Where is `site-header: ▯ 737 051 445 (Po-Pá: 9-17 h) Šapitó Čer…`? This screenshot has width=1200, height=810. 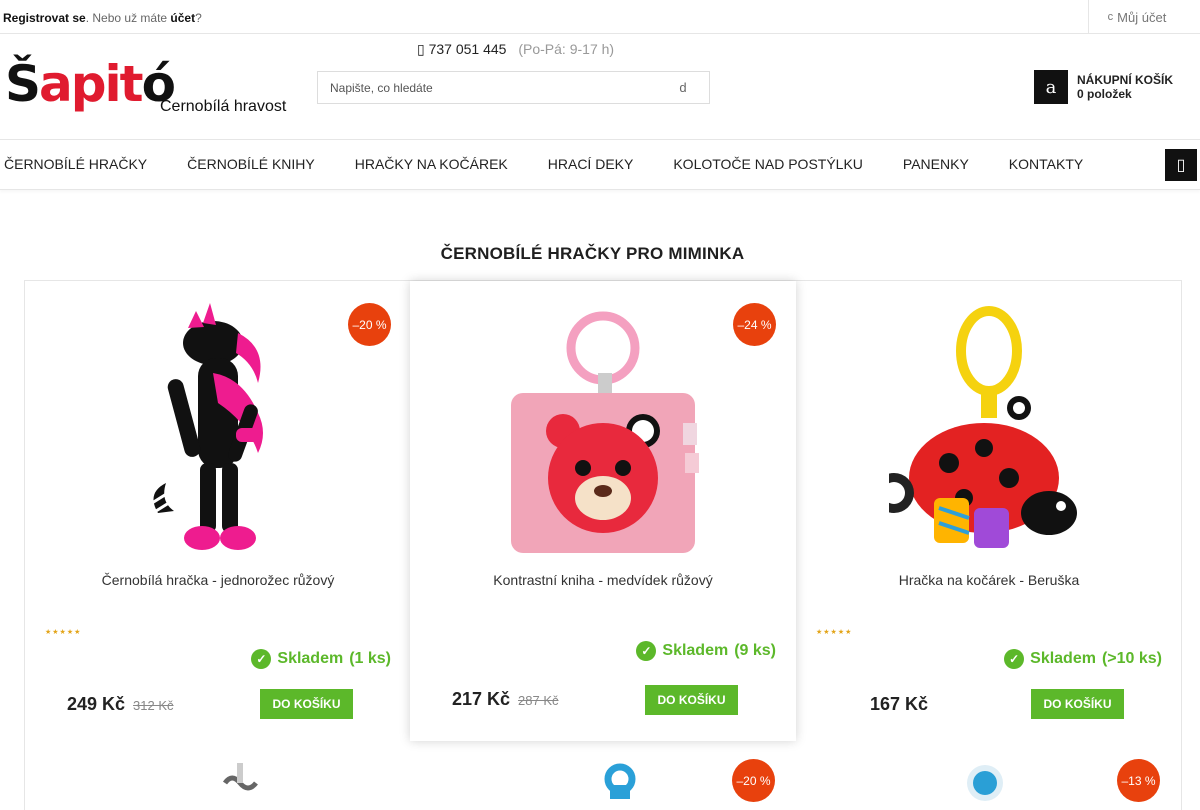 site-header: ▯ 737 051 445 (Po-Pá: 9-17 h) Šapitó Čer… is located at coordinates (600, 87).